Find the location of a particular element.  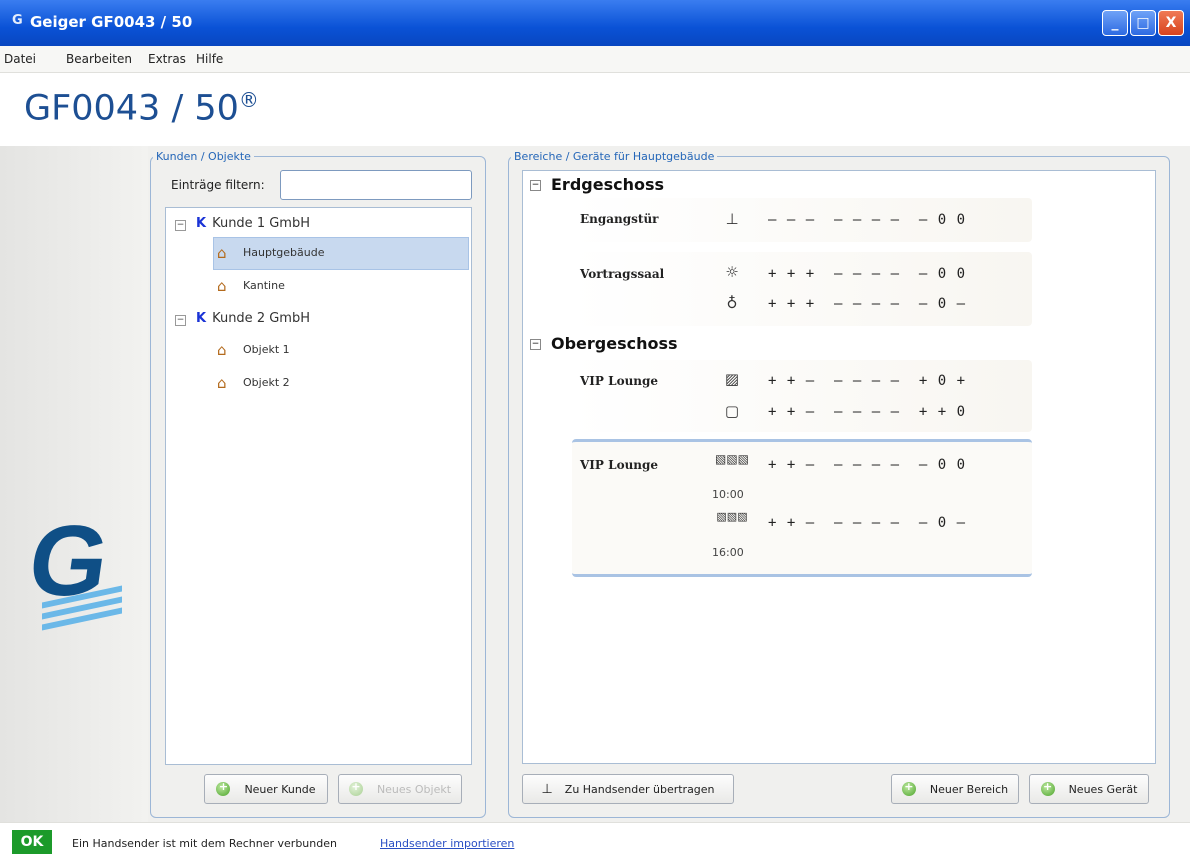

filter-input is located at coordinates (376, 185).